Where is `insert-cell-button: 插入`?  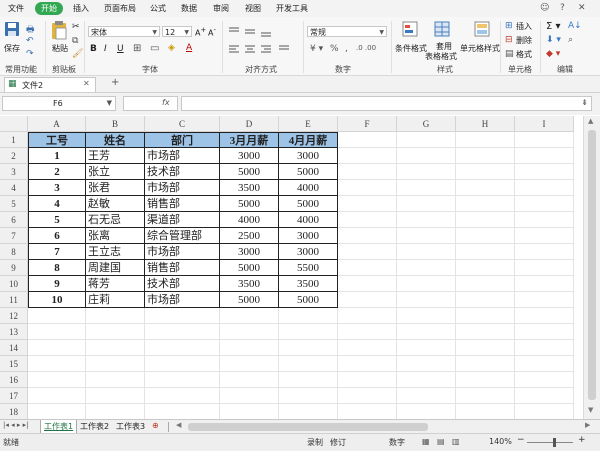
insert-cell-button: 插入 is located at coordinates (524, 26).